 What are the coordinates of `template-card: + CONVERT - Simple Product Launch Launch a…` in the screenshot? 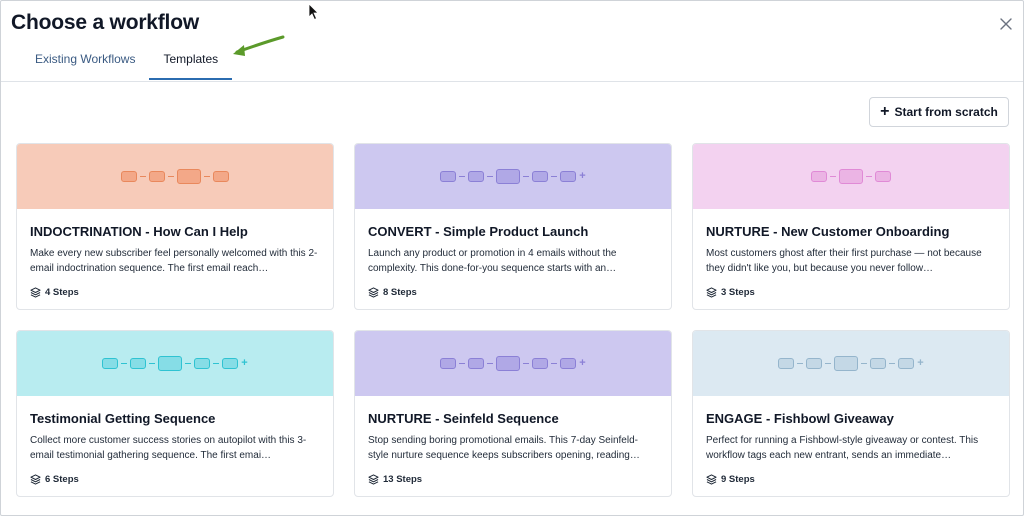 It's located at (513, 226).